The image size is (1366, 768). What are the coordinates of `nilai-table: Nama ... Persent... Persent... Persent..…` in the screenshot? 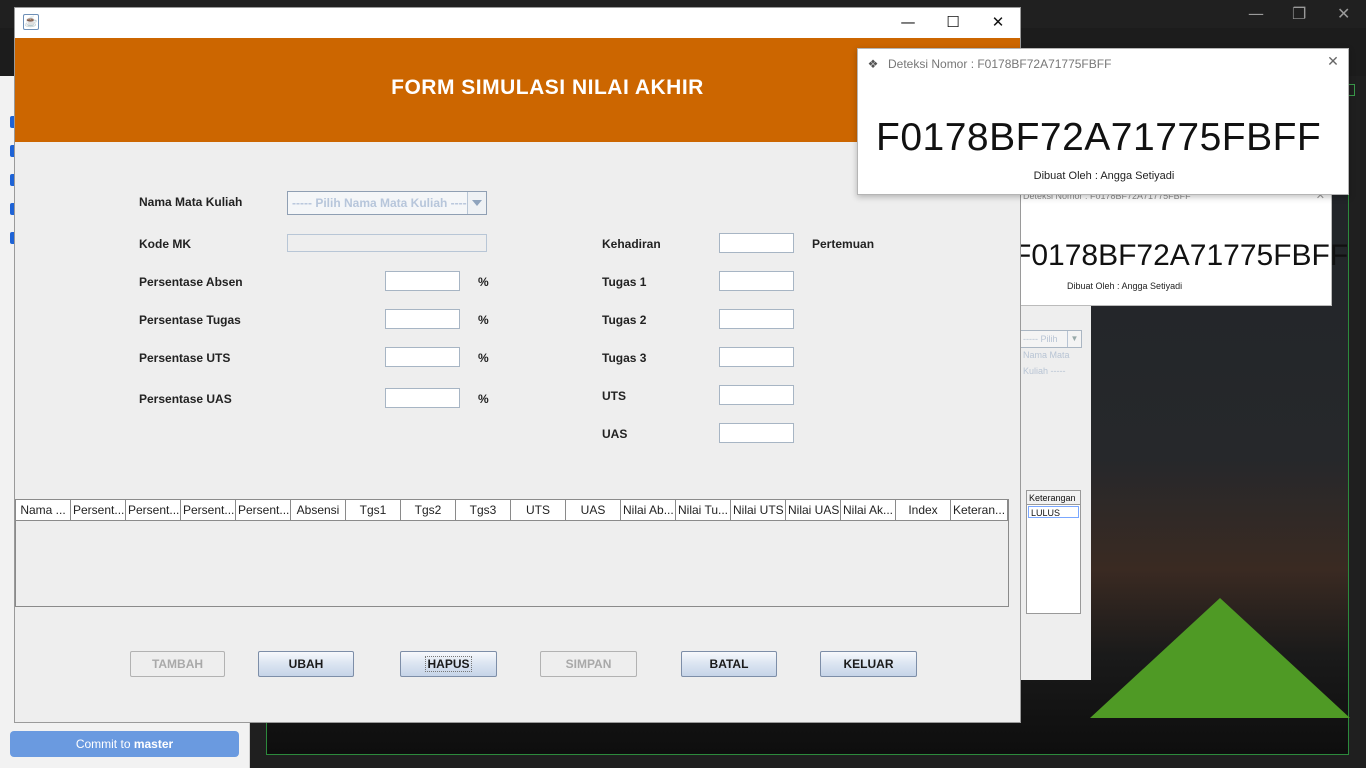 It's located at (512, 553).